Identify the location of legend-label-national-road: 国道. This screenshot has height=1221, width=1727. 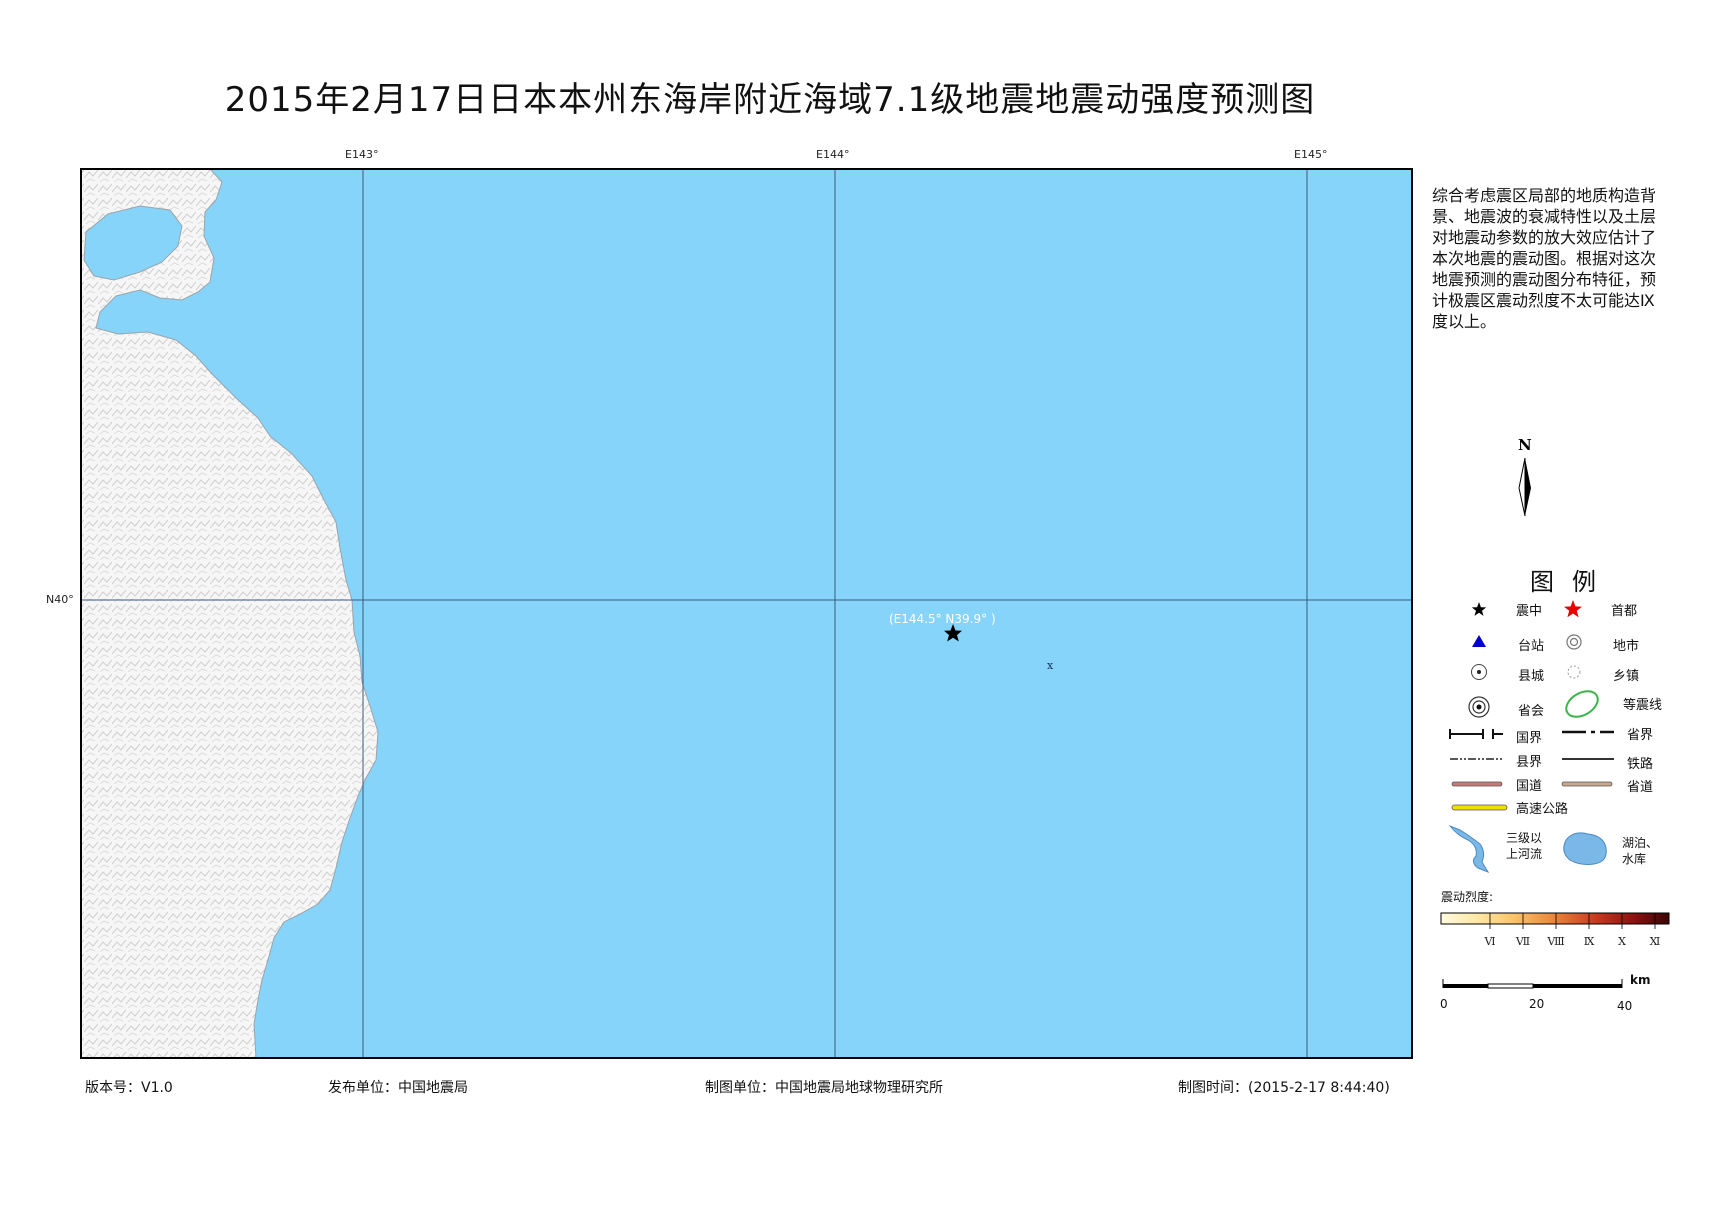
(1529, 786).